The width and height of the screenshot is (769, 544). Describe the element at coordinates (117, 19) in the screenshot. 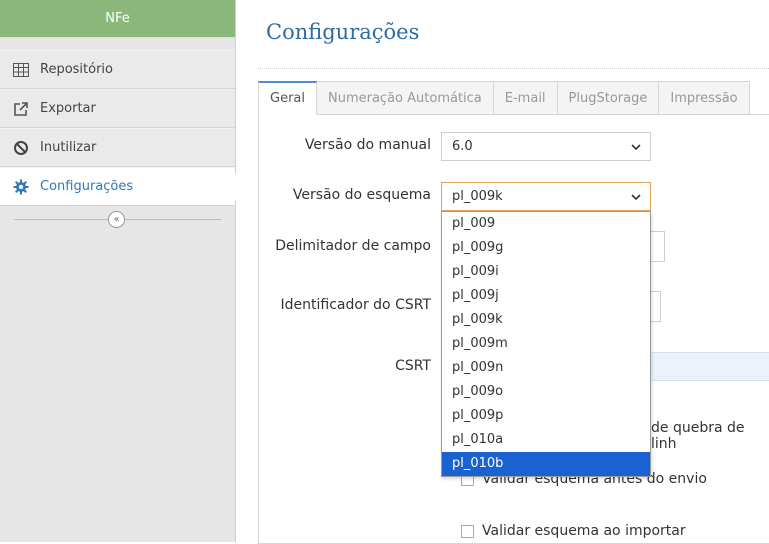

I see `app-title: NFe` at that location.